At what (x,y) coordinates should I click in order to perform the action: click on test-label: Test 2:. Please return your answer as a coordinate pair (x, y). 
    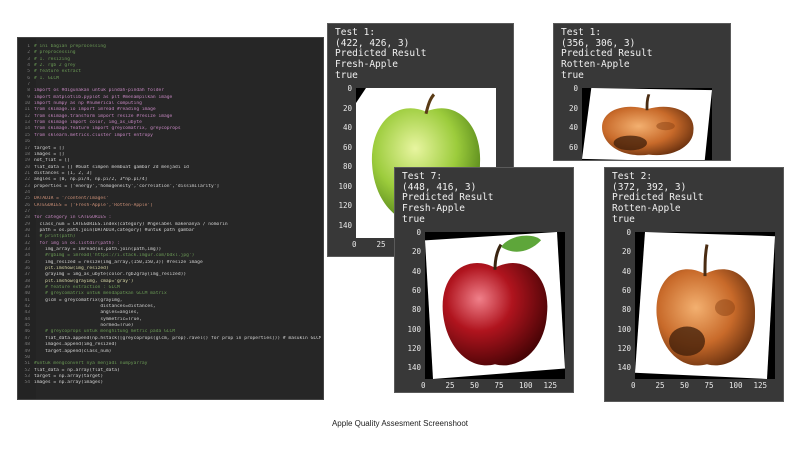
    Looking at the image, I should click on (632, 176).